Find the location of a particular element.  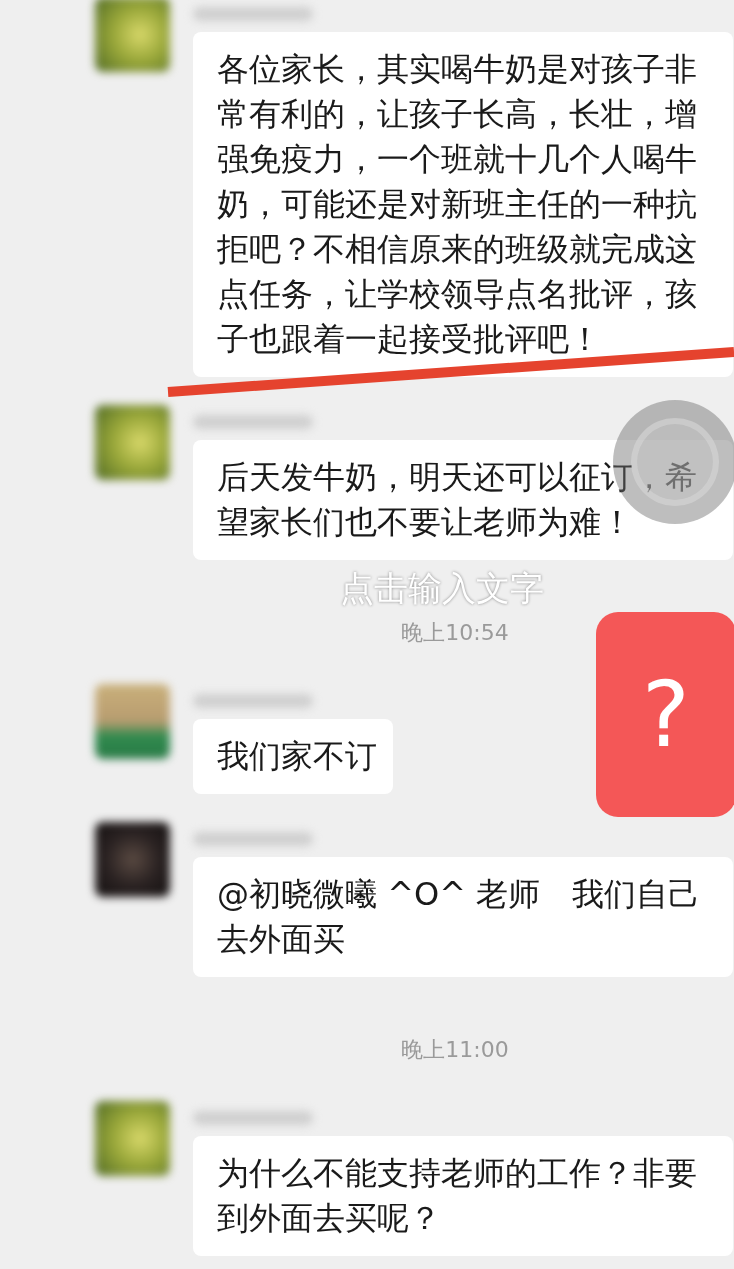

timestamp: 晚上11:00 is located at coordinates (455, 1050).